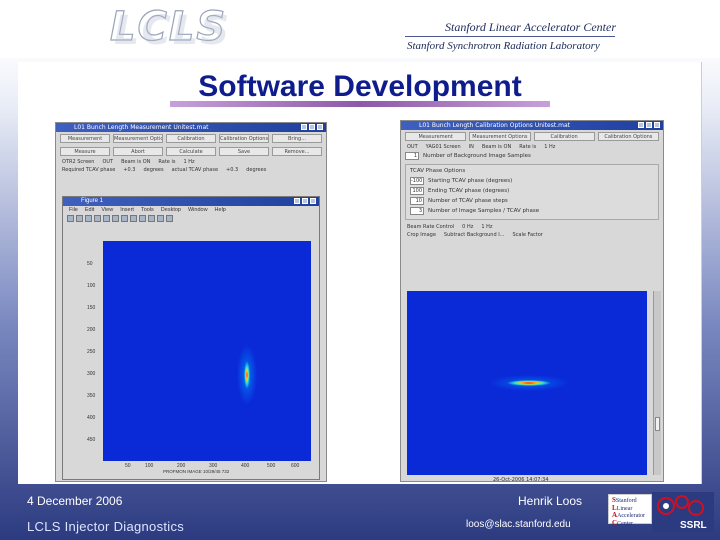 The width and height of the screenshot is (720, 540). What do you see at coordinates (244, 151) in the screenshot?
I see `save-button: Save` at bounding box center [244, 151].